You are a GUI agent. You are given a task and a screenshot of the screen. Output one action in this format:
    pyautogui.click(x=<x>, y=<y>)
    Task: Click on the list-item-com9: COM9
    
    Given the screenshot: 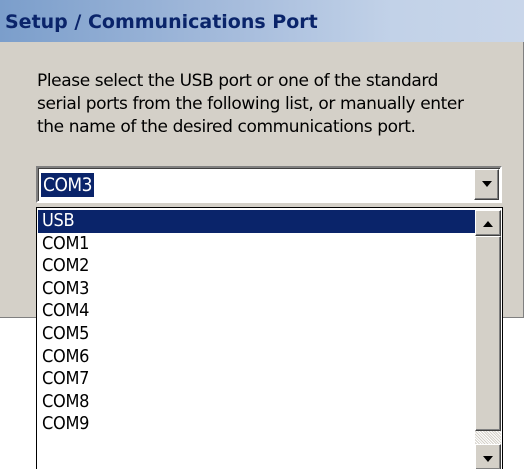 What is the action you would take?
    pyautogui.click(x=257, y=424)
    